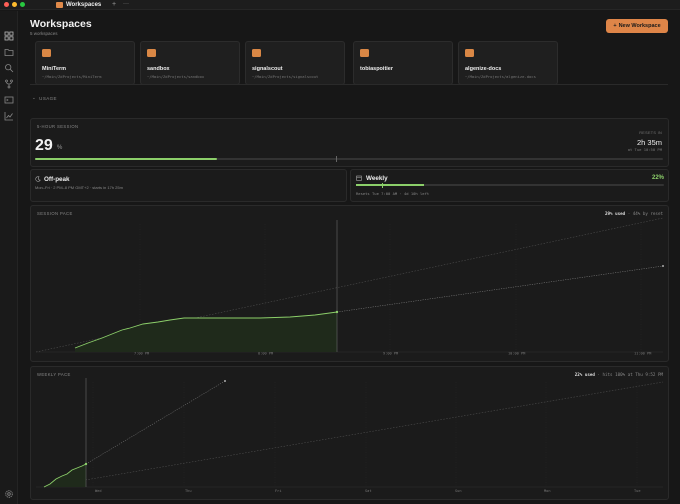 This screenshot has height=504, width=680. I want to click on weekly-now-dot, so click(86, 464).